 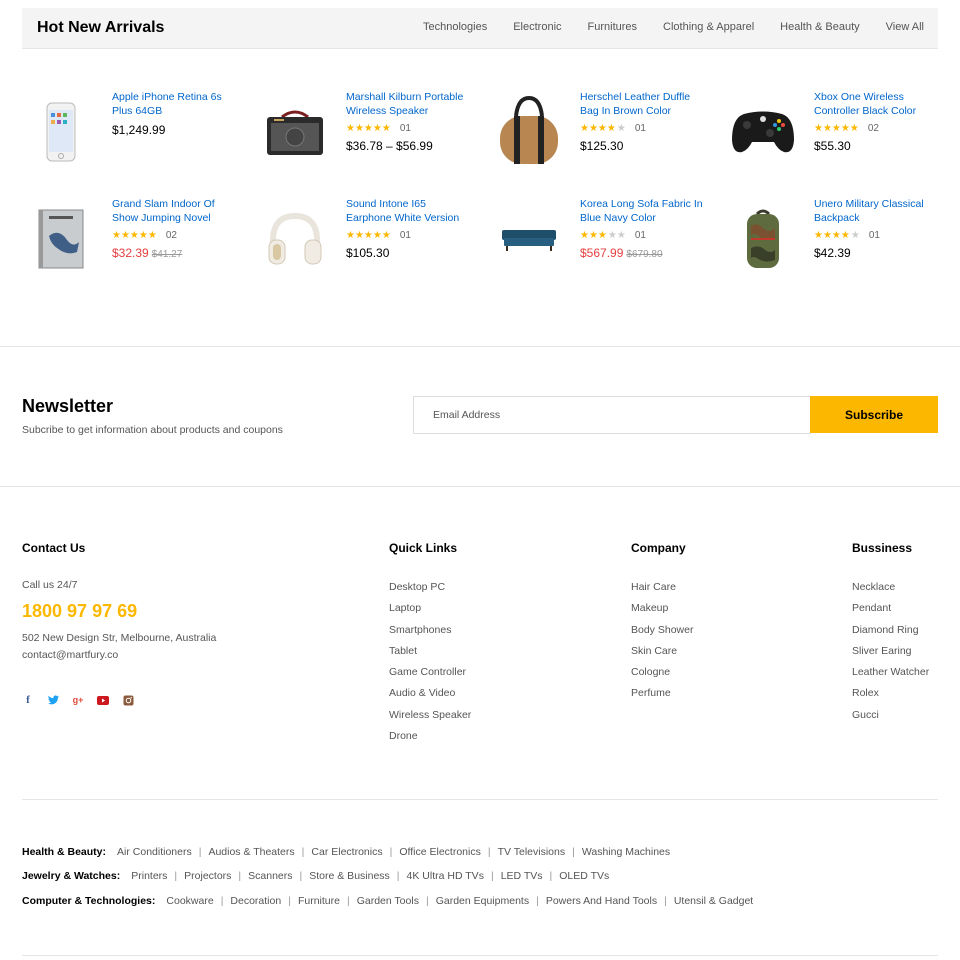 What do you see at coordinates (584, 876) in the screenshot?
I see `category-link: OLED TVs` at bounding box center [584, 876].